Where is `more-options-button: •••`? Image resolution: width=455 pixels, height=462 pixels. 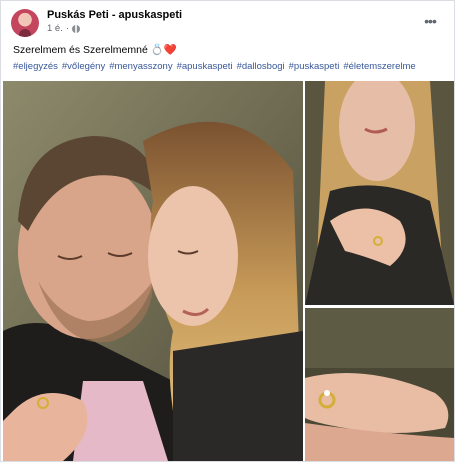
more-options-button: ••• is located at coordinates (430, 21).